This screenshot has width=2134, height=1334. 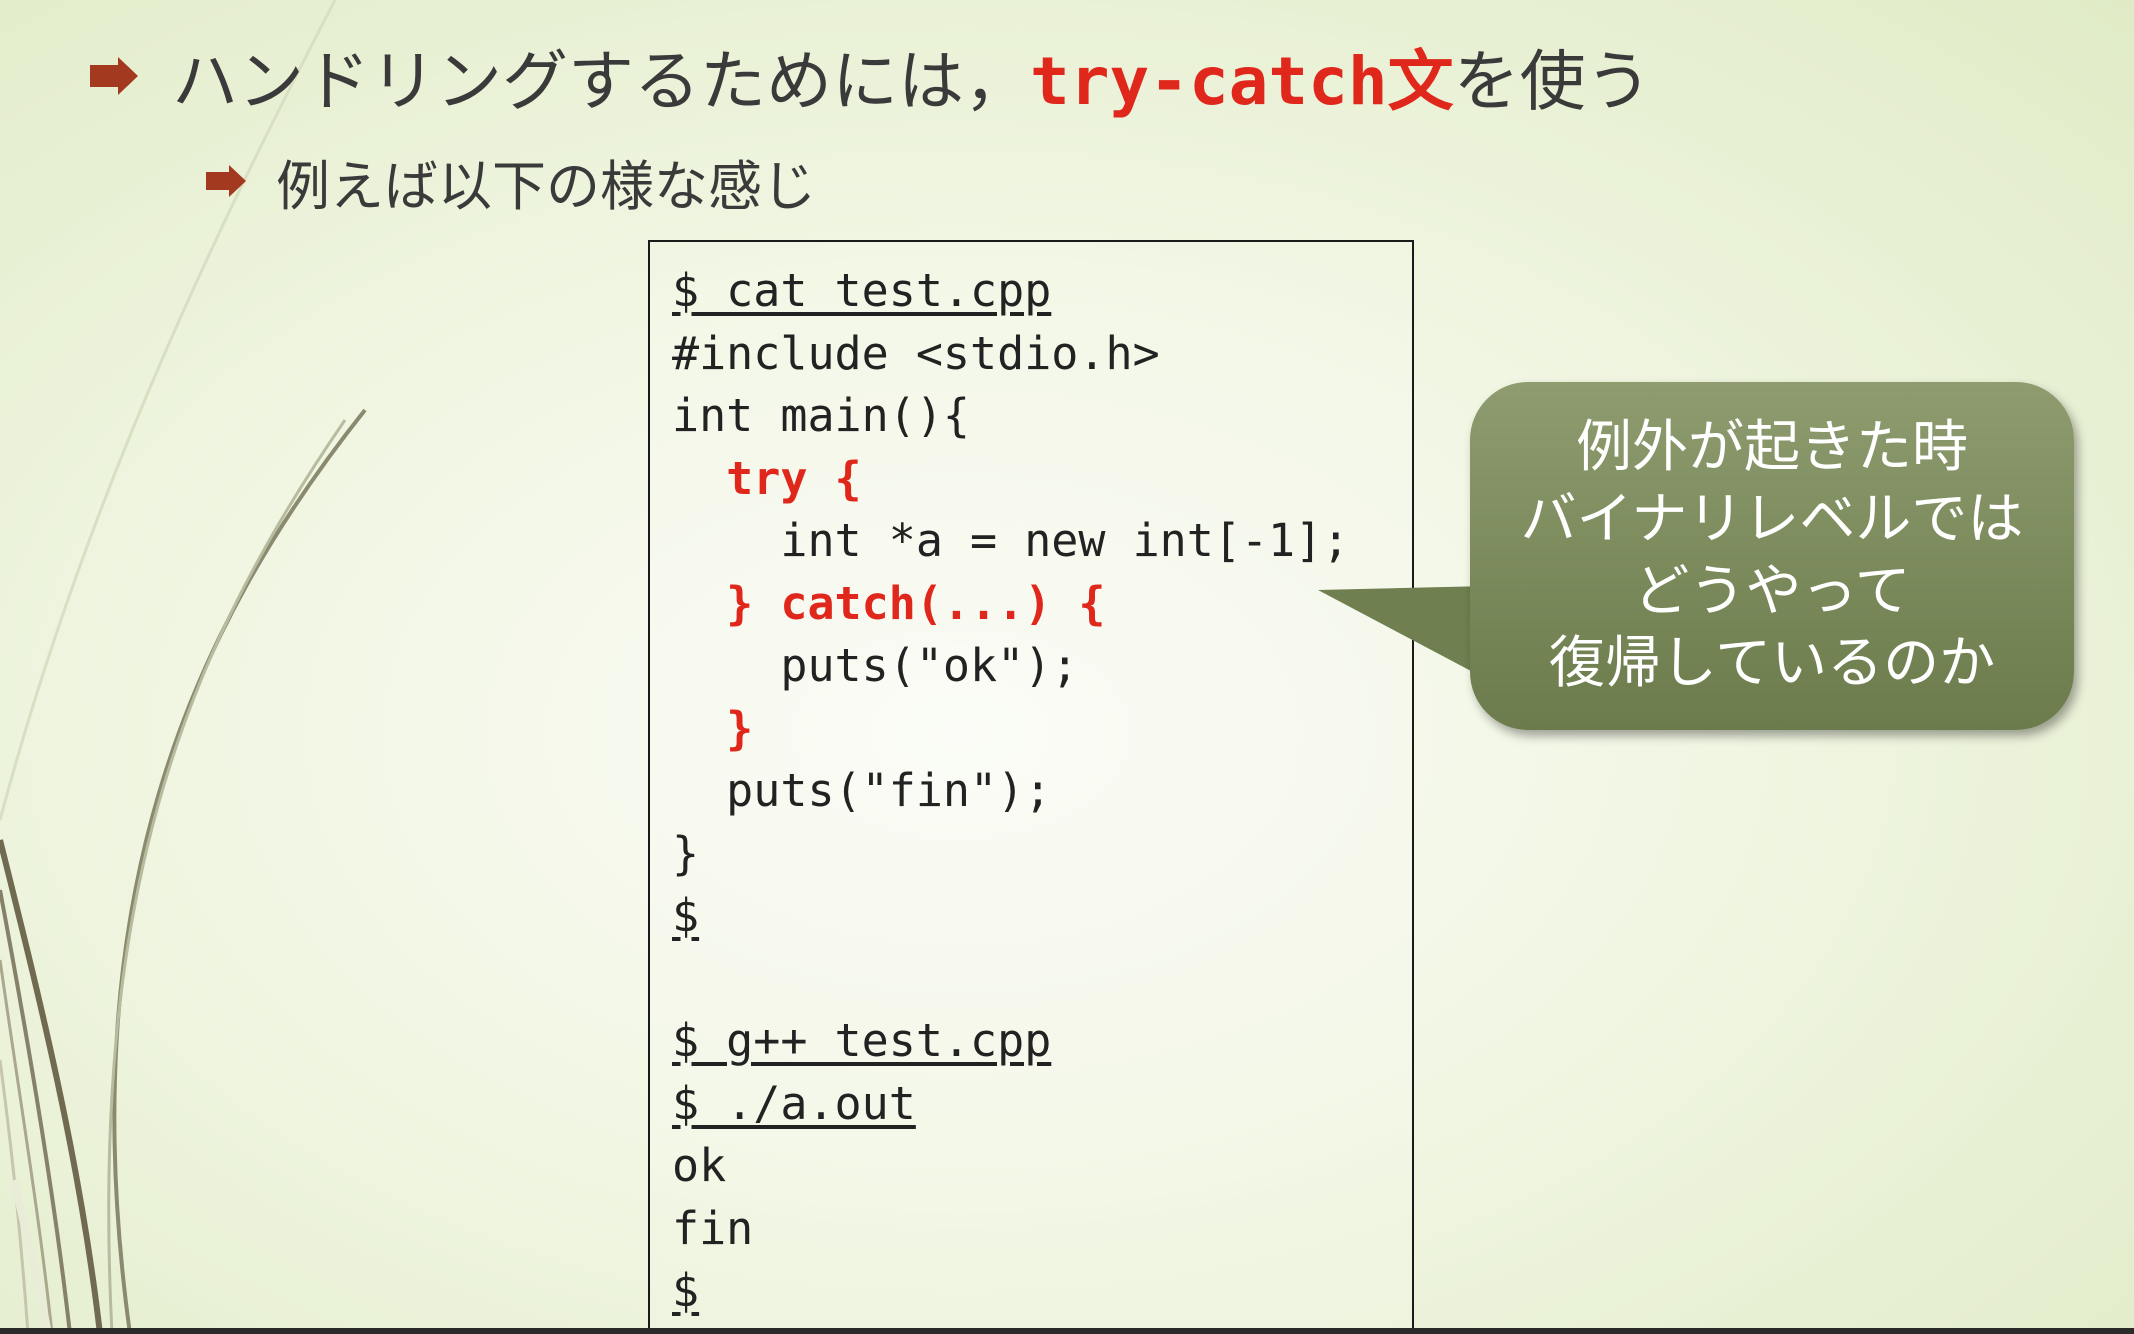 I want to click on code-line: #include <stdio.h>, so click(x=916, y=353).